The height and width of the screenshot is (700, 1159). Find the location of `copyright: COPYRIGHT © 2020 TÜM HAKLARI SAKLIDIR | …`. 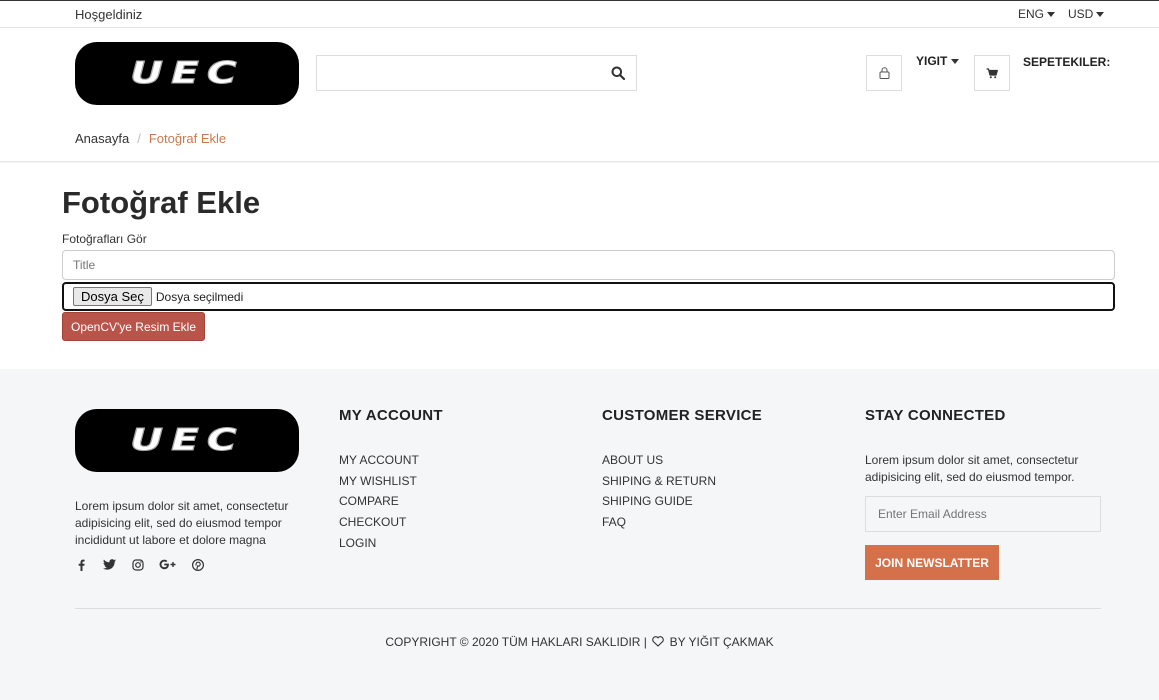

copyright: COPYRIGHT © 2020 TÜM HAKLARI SAKLIDIR | … is located at coordinates (579, 642).